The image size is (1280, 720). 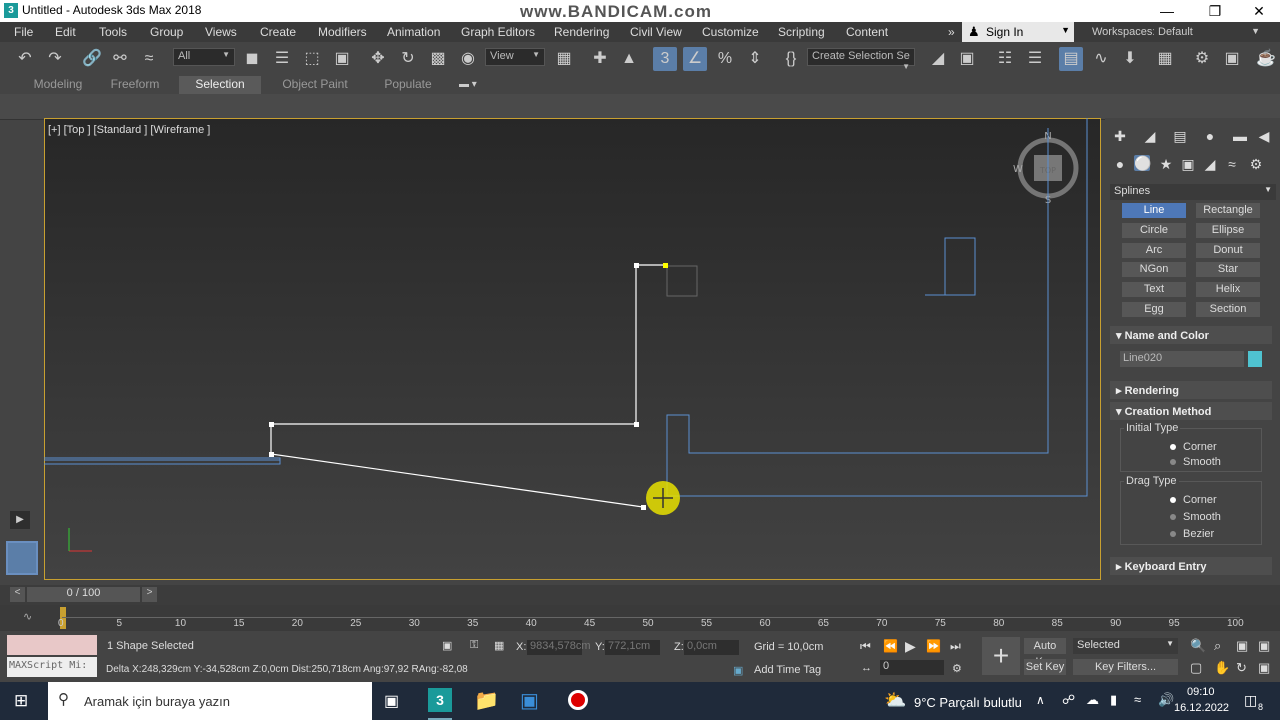 What do you see at coordinates (1201, 692) in the screenshot?
I see `clock-time: 09:10` at bounding box center [1201, 692].